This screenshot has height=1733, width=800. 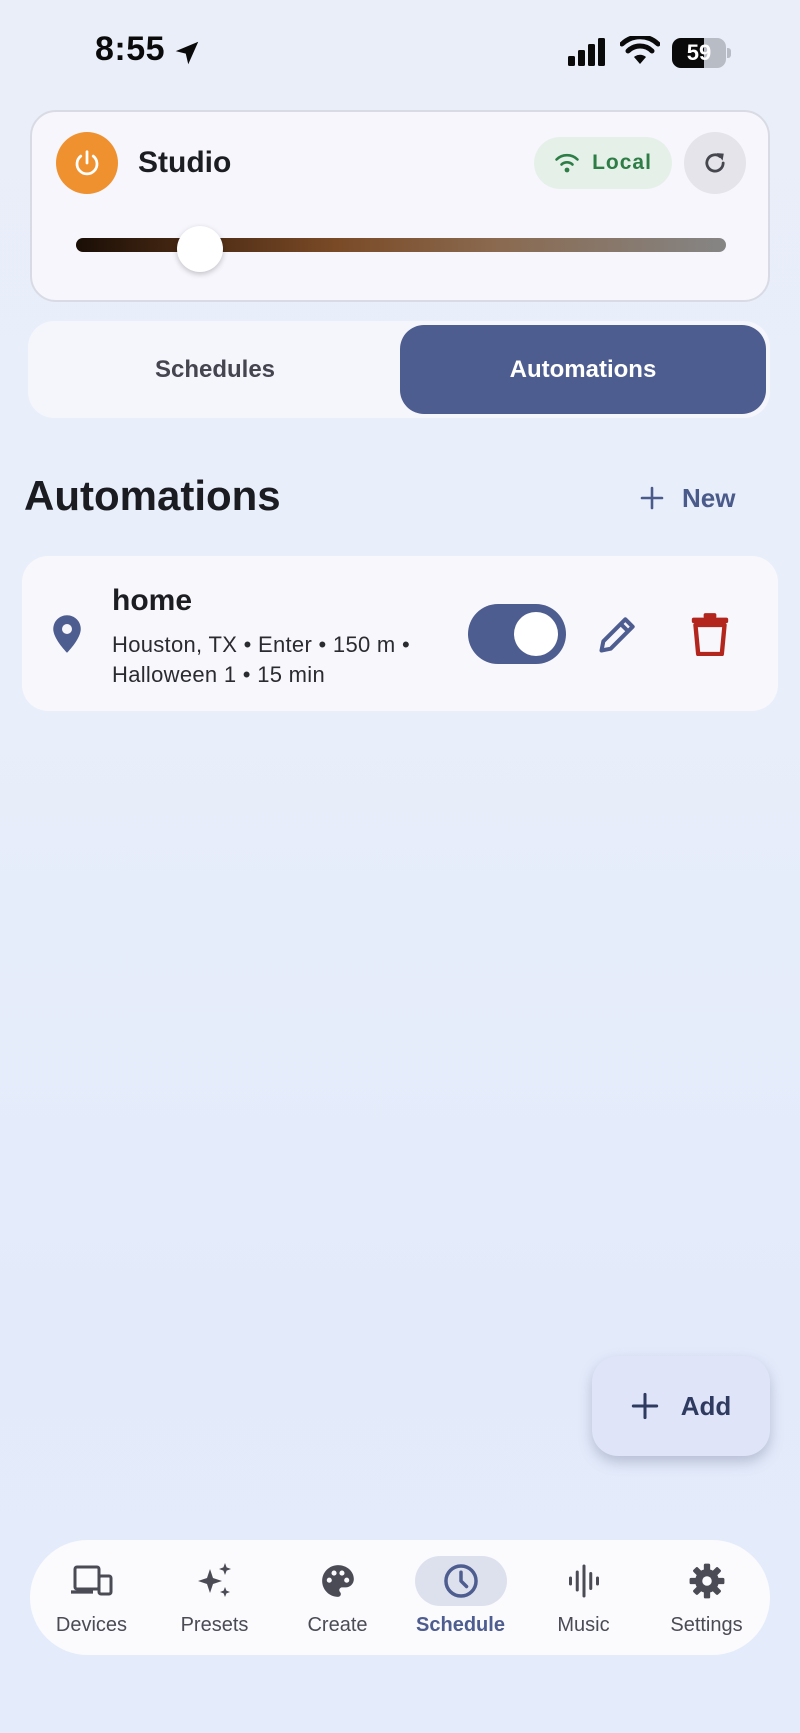 I want to click on brightness-slider-thumb, so click(x=199, y=249).